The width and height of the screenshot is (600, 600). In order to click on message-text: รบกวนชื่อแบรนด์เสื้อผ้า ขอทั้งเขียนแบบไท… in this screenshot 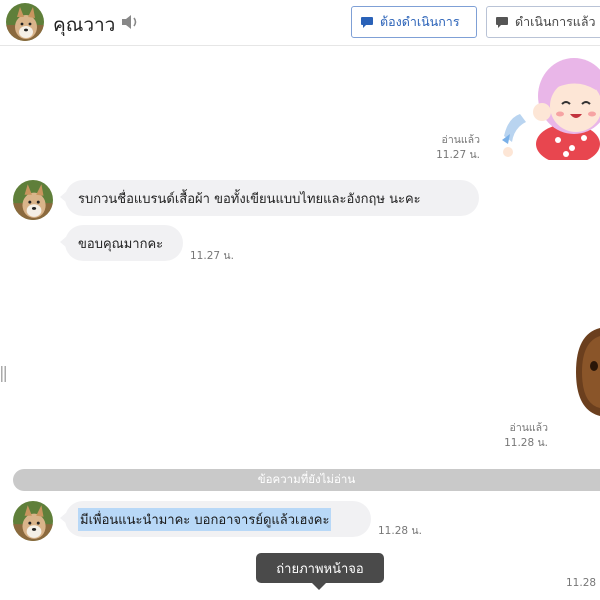, I will do `click(249, 199)`.